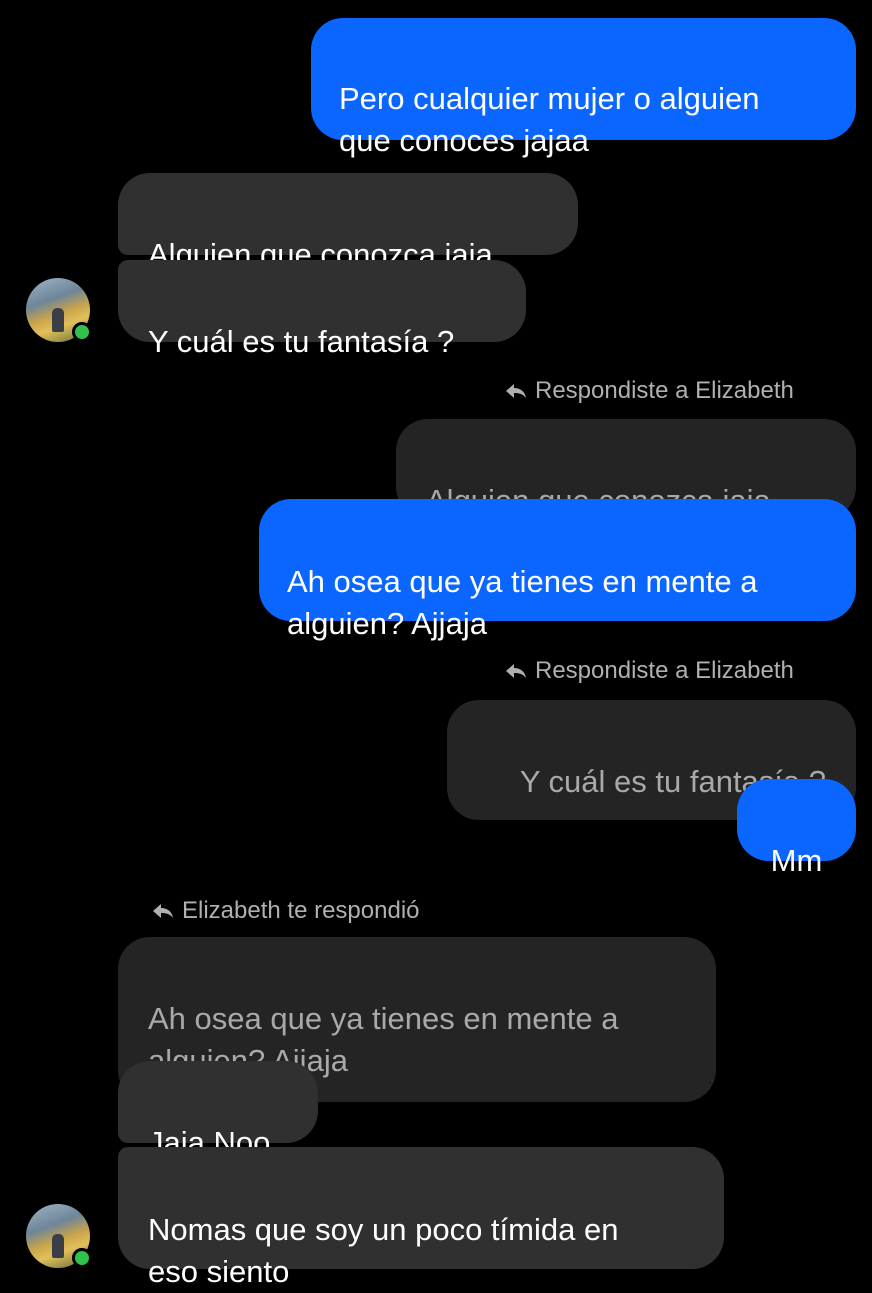  I want to click on received-message-bubble: Alguien que conozca jaja, so click(348, 222).